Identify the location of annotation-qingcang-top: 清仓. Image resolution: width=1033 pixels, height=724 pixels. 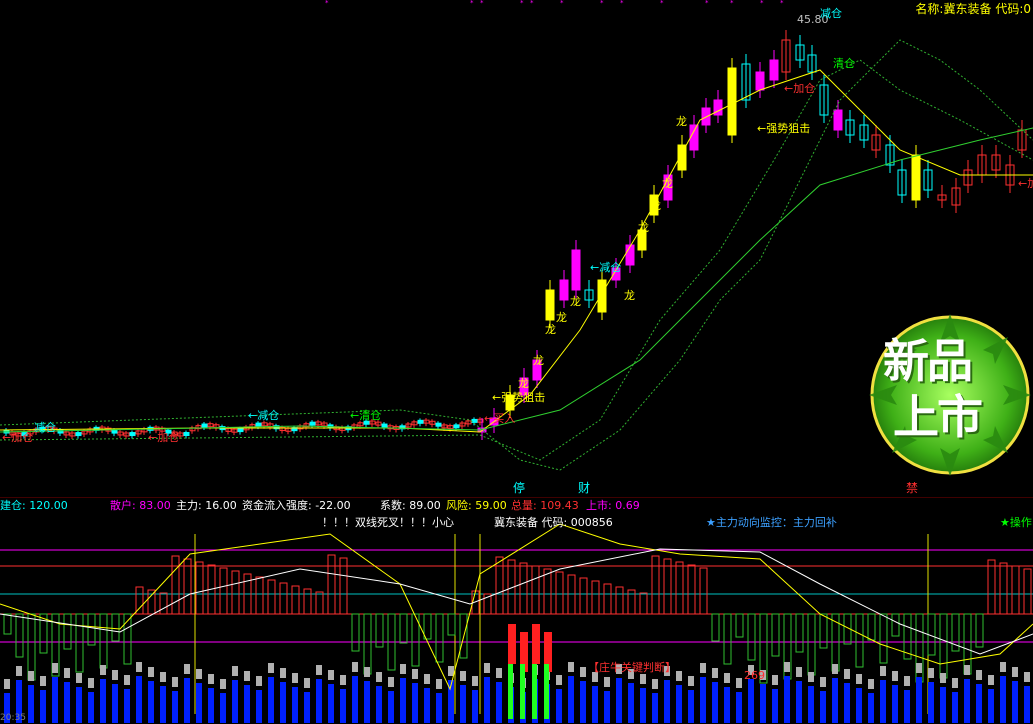
(844, 63).